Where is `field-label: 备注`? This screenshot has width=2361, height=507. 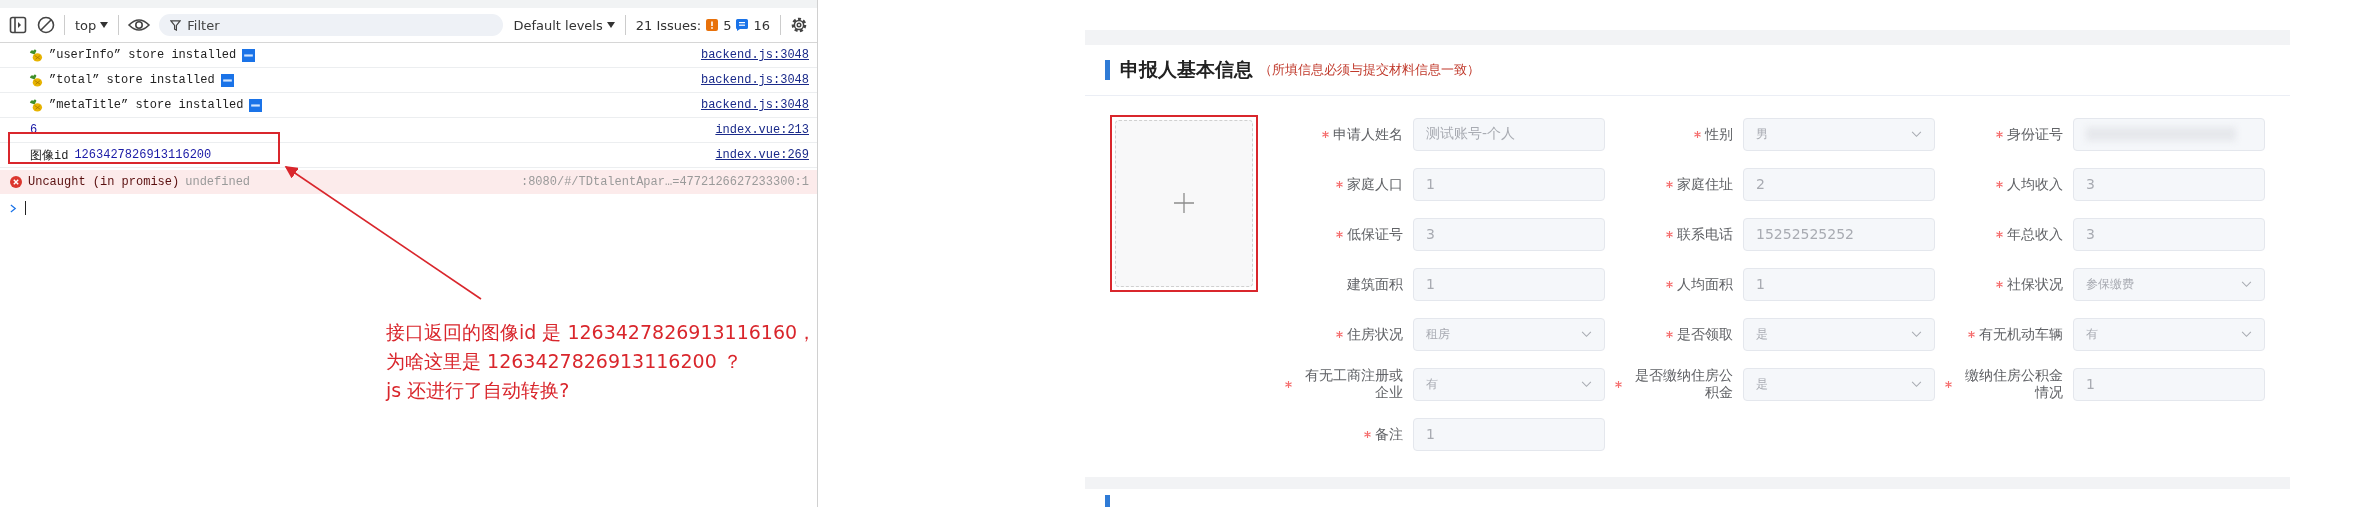
field-label: 备注 is located at coordinates (1389, 434).